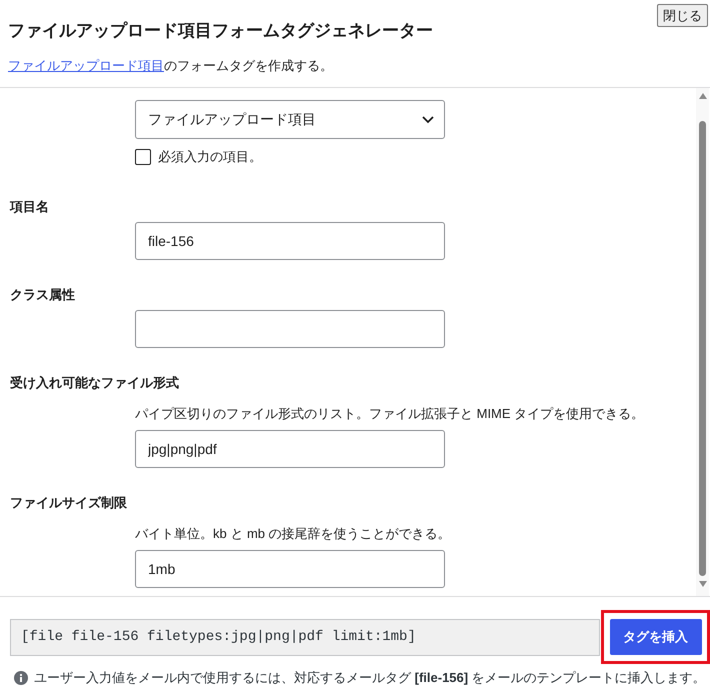 Image resolution: width=710 pixels, height=692 pixels. Describe the element at coordinates (143, 157) in the screenshot. I see `checkbox` at that location.